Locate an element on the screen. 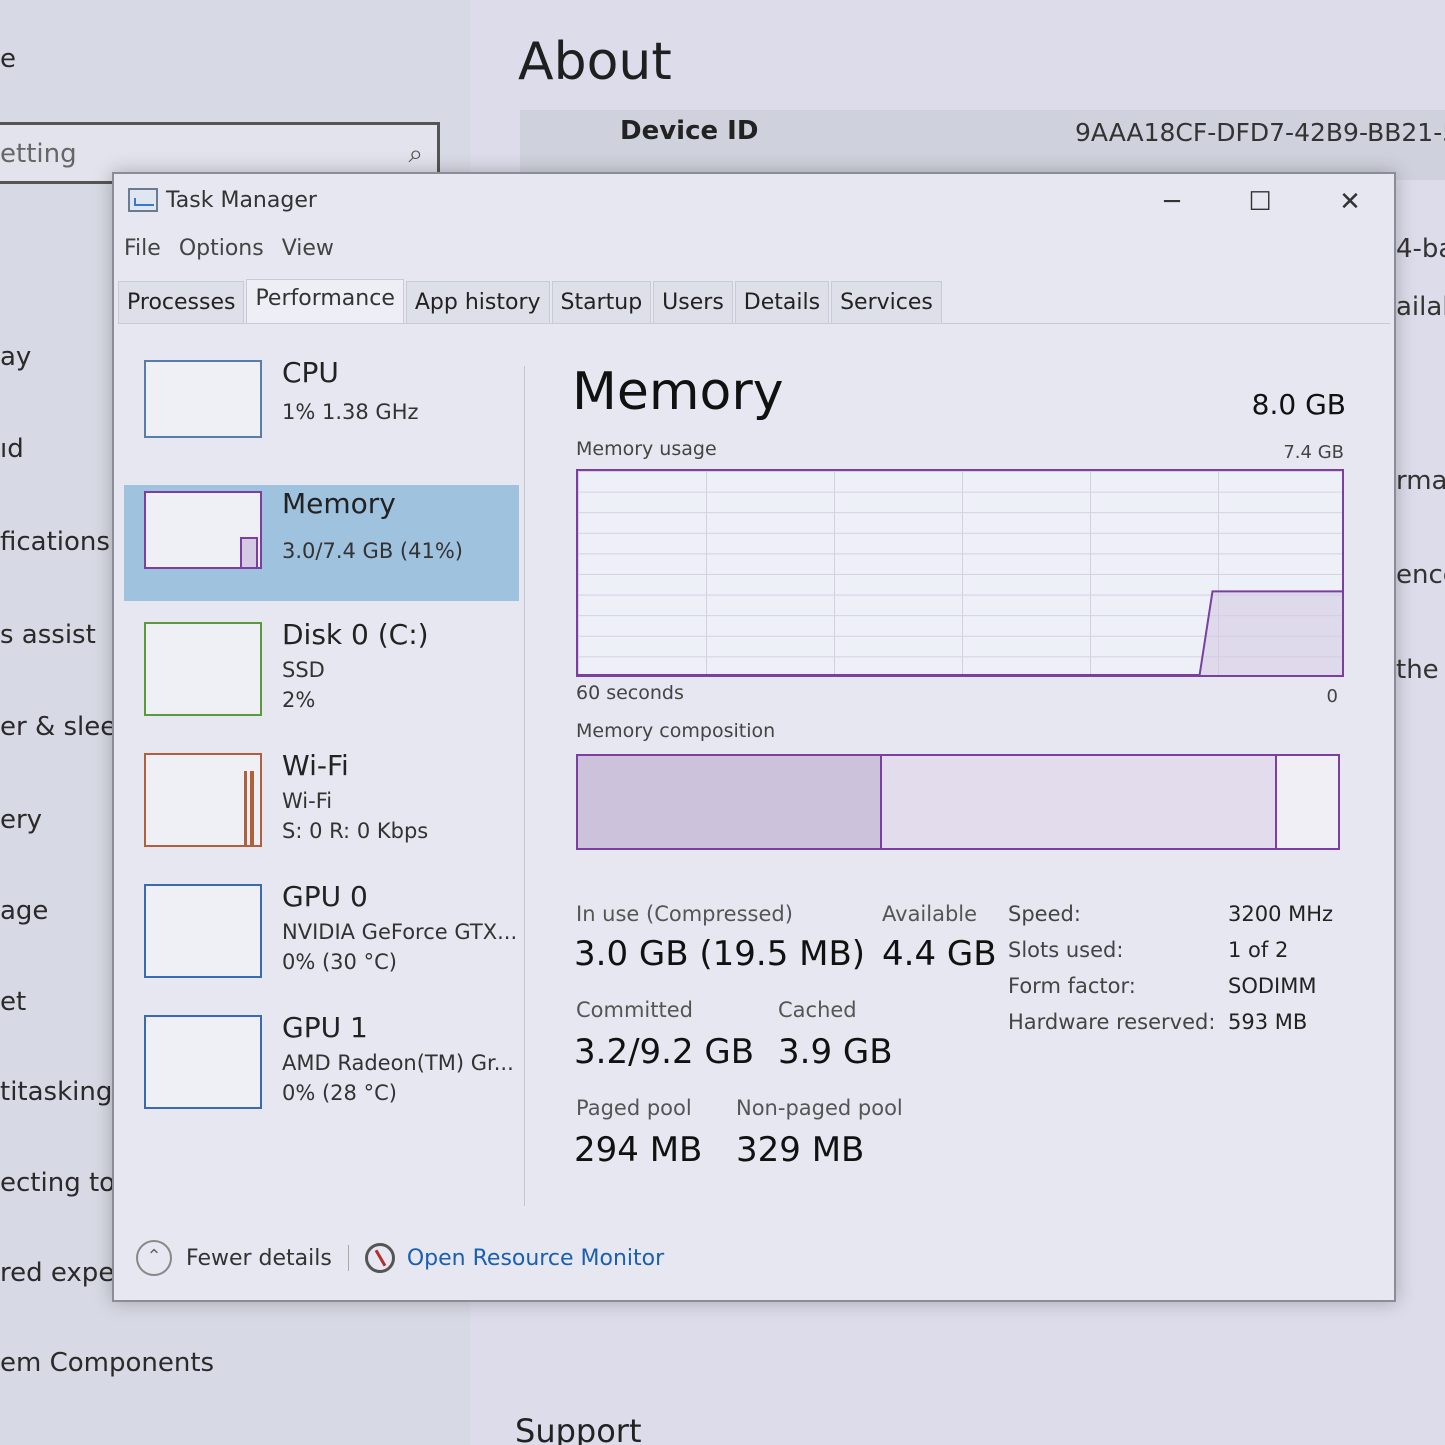  menu-bar: File Options View is located at coordinates (229, 248).